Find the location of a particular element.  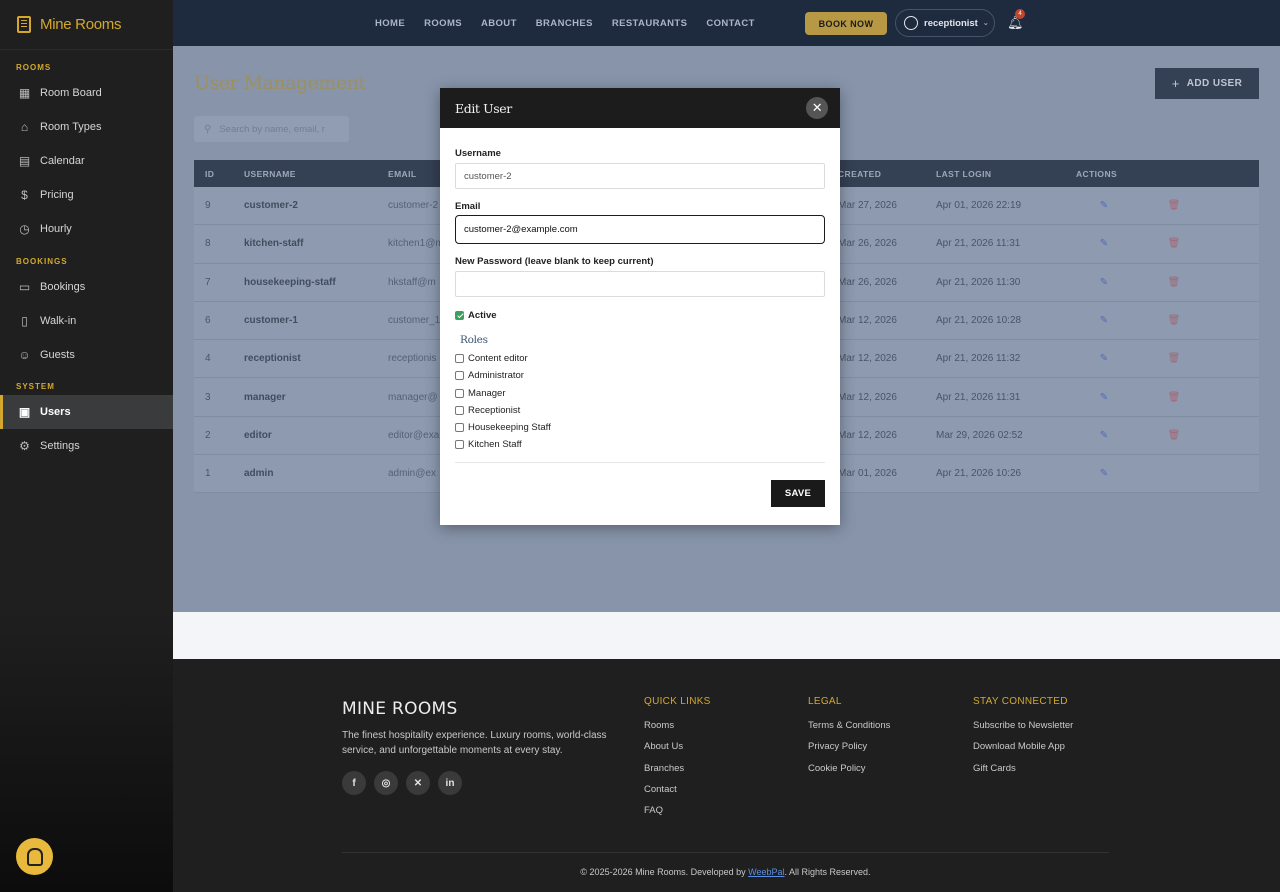

clock-icon: ◷ is located at coordinates (24, 229).